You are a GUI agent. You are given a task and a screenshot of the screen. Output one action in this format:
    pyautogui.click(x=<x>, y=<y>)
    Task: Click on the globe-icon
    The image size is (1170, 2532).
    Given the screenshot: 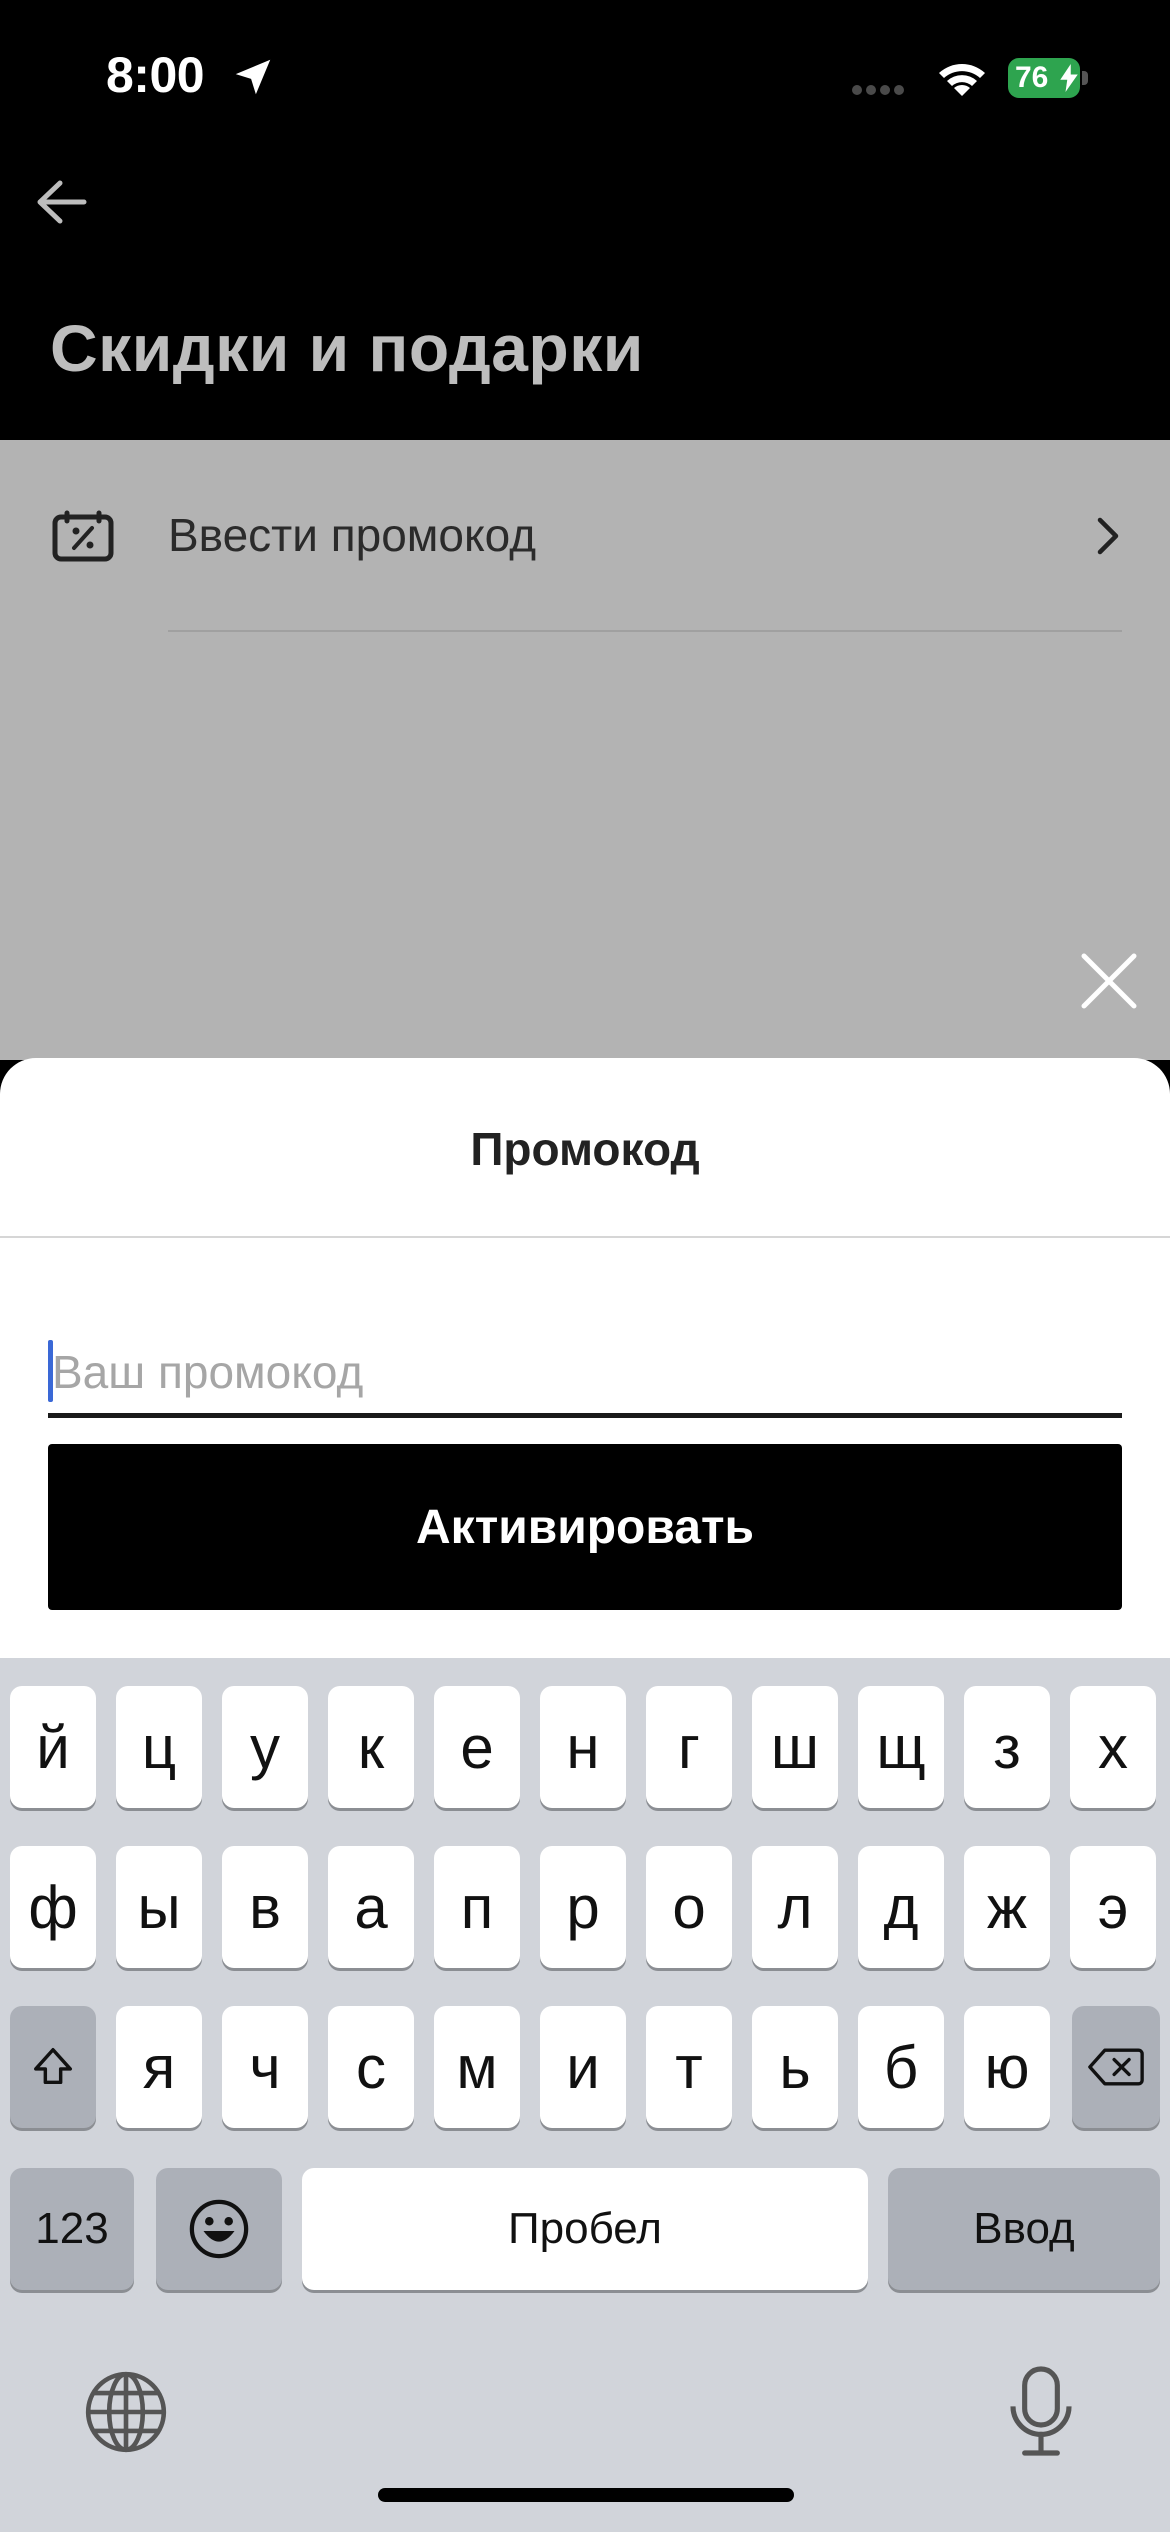 What is the action you would take?
    pyautogui.click(x=126, y=2412)
    